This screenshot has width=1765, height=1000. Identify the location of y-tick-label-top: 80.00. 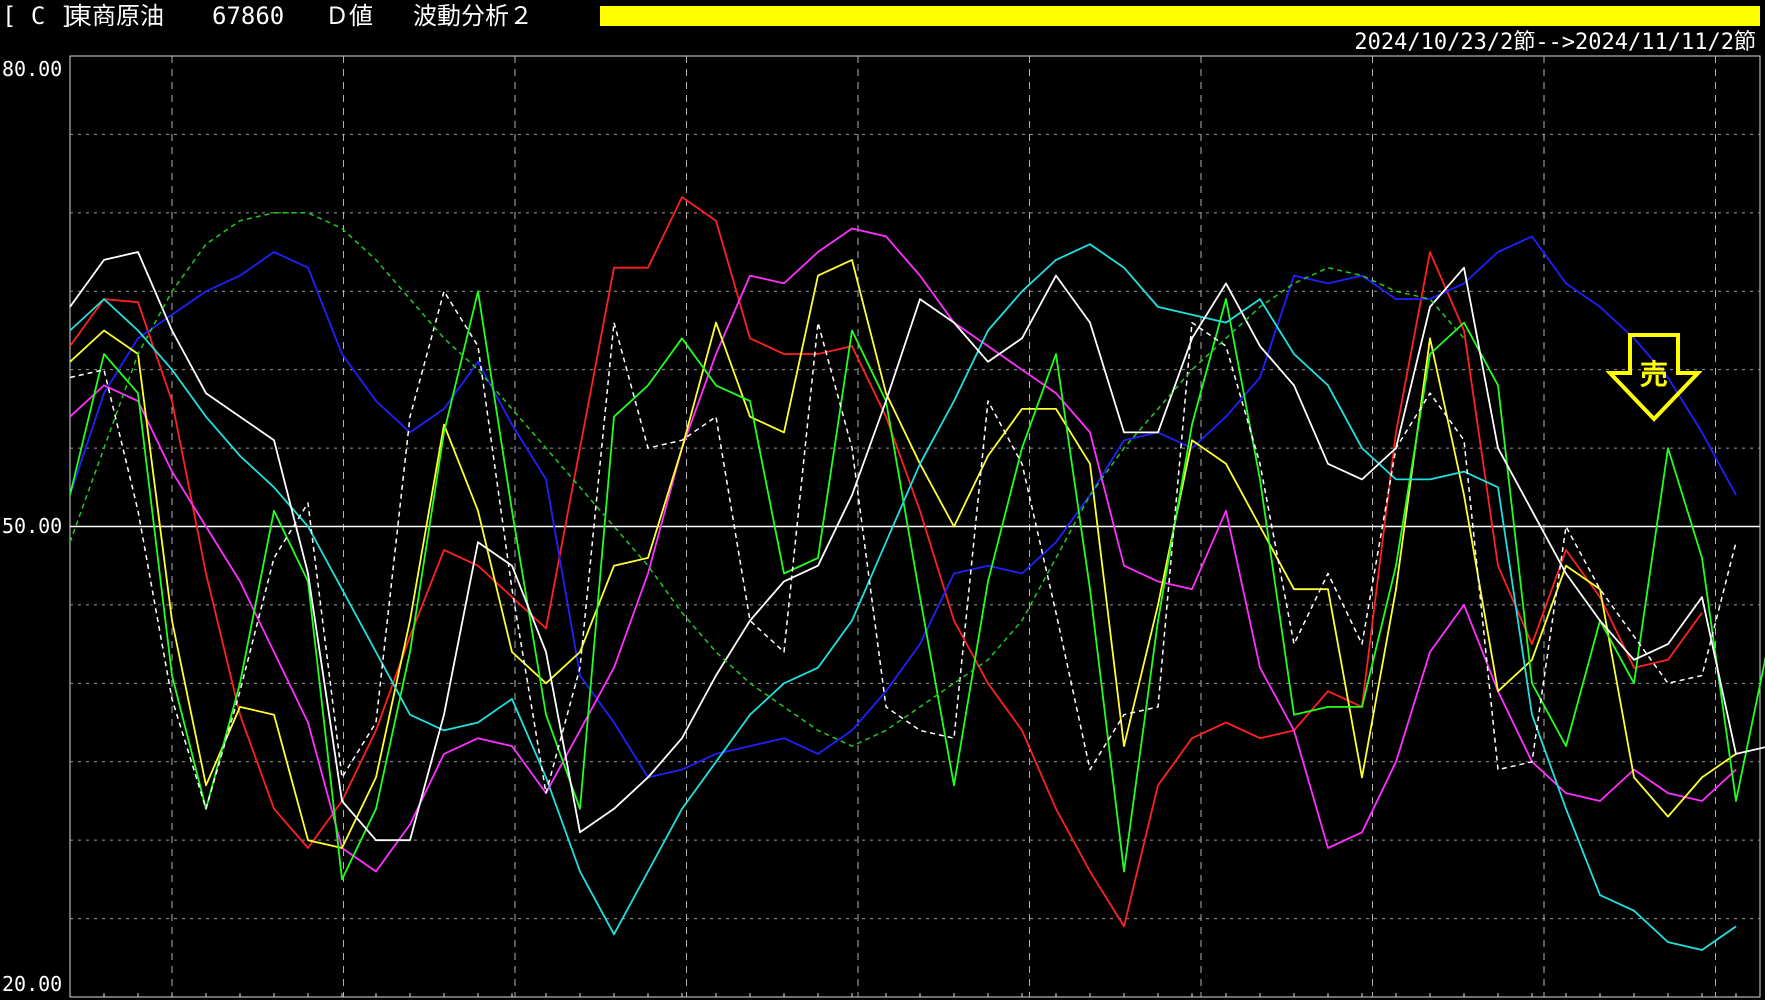
(32, 69).